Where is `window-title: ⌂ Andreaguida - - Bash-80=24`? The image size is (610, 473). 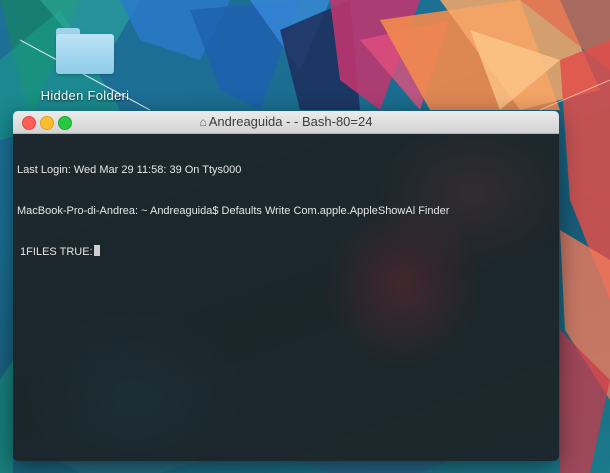 window-title: ⌂ Andreaguida - - Bash-80=24 is located at coordinates (286, 122).